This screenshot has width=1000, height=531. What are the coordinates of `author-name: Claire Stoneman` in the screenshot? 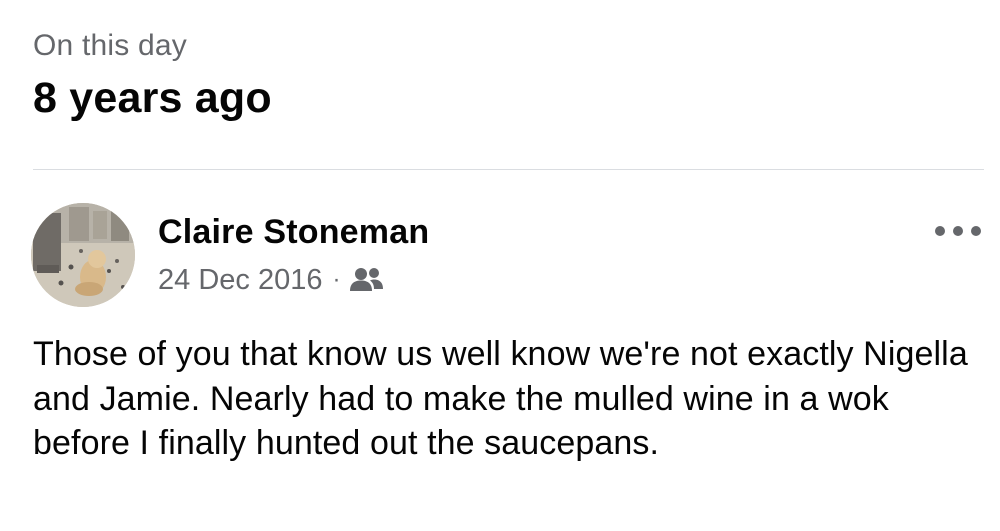 It's located at (293, 232).